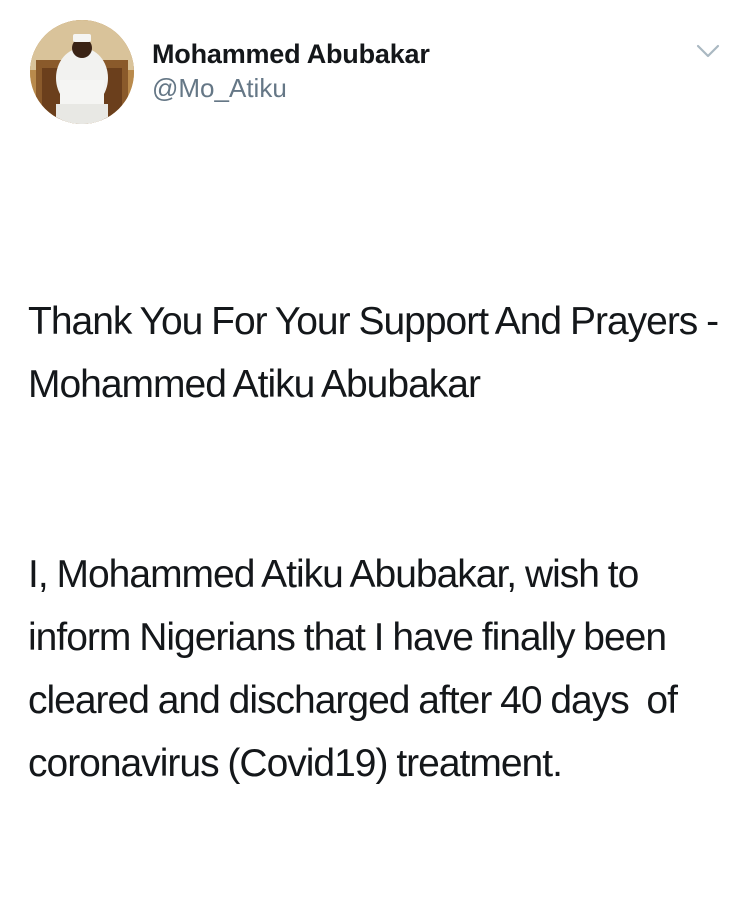 The image size is (750, 921). I want to click on tweet-menu-button, so click(708, 51).